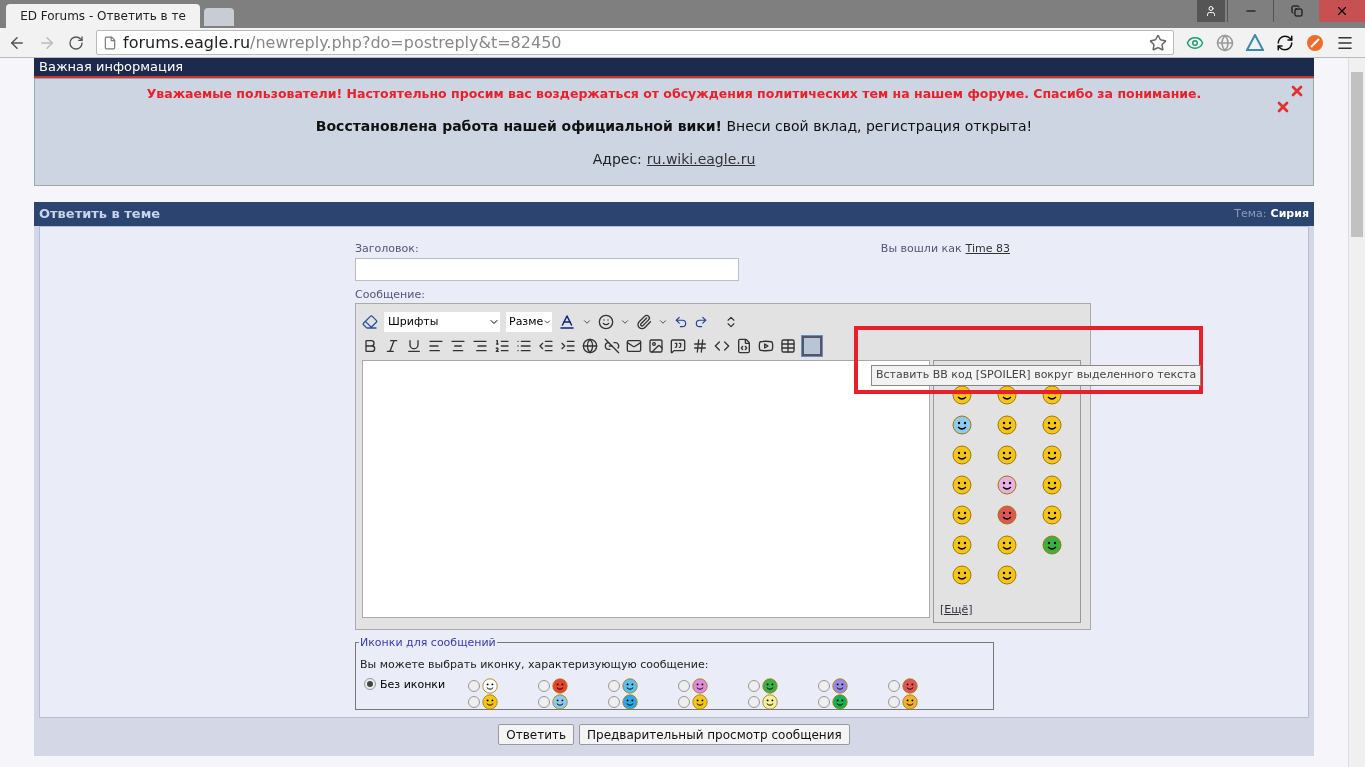  Describe the element at coordinates (681, 322) in the screenshot. I see `undo-icon` at that location.